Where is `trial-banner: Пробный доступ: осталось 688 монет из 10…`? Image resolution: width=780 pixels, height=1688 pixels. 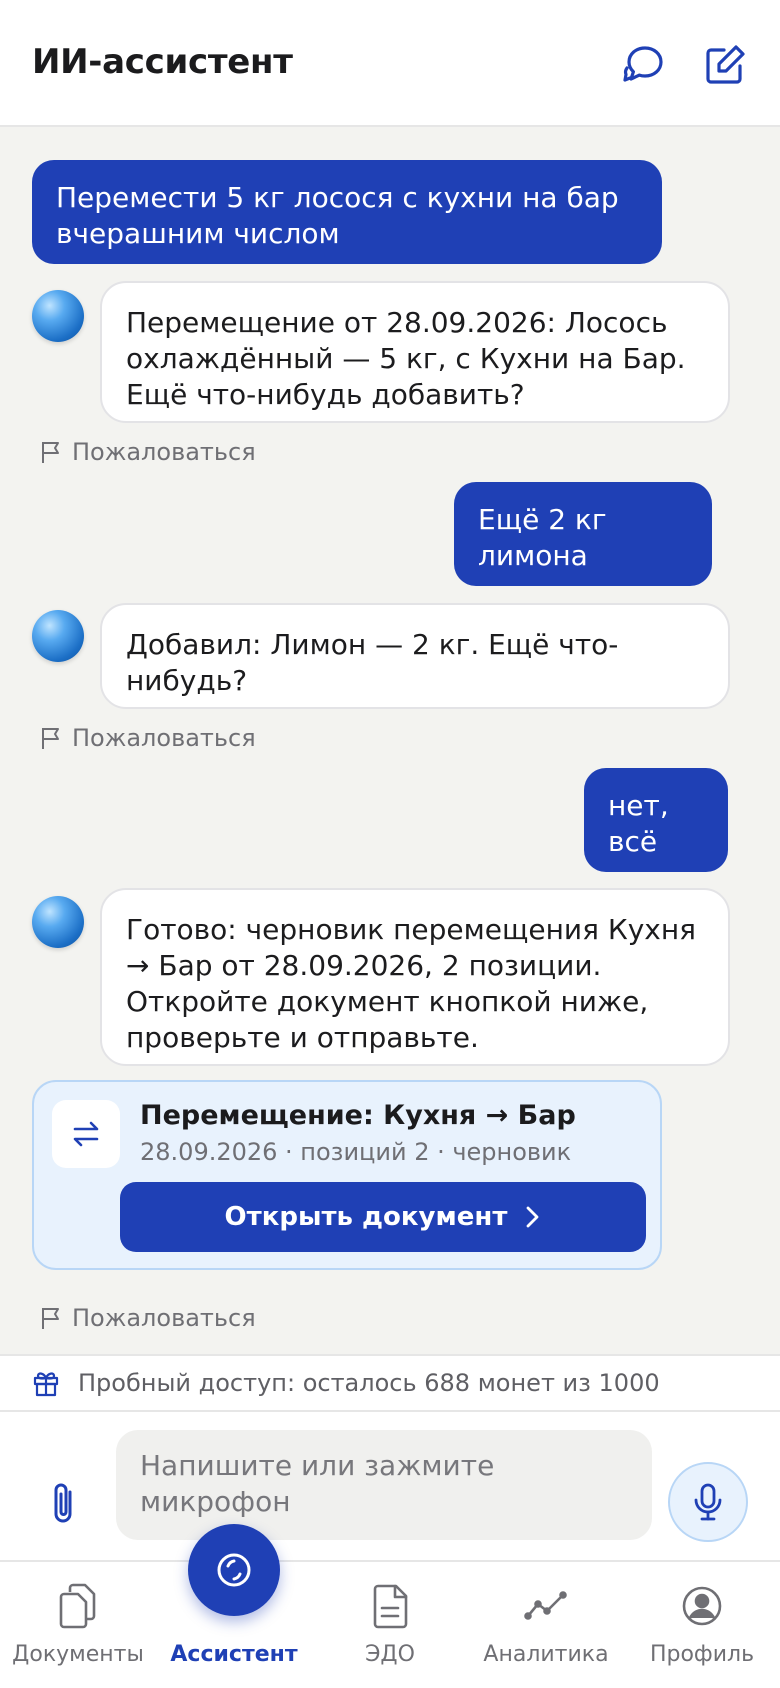 trial-banner: Пробный доступ: осталось 688 монет из 10… is located at coordinates (390, 1383).